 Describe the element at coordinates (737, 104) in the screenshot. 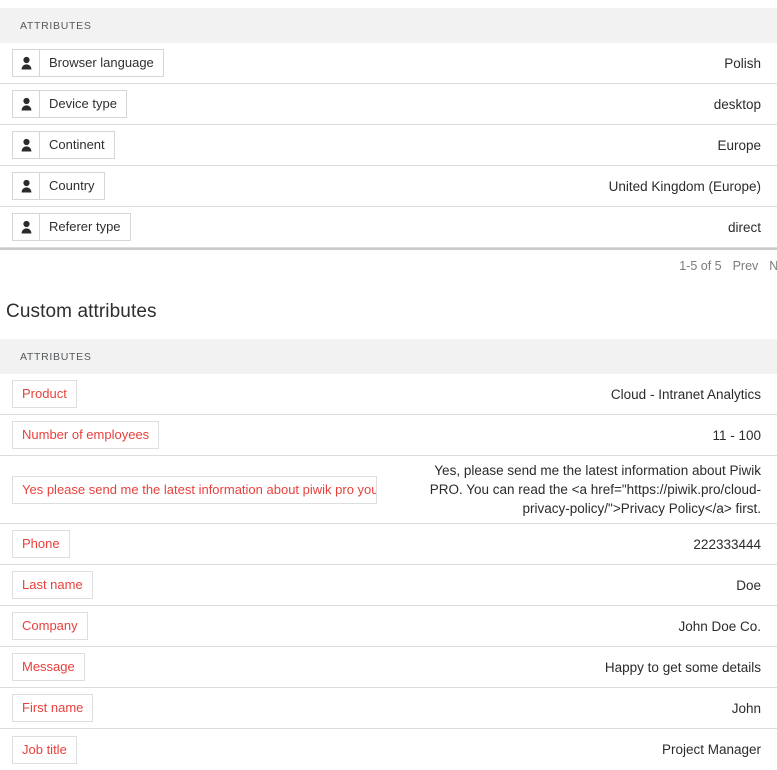

I see `attribute-value: desktop` at that location.